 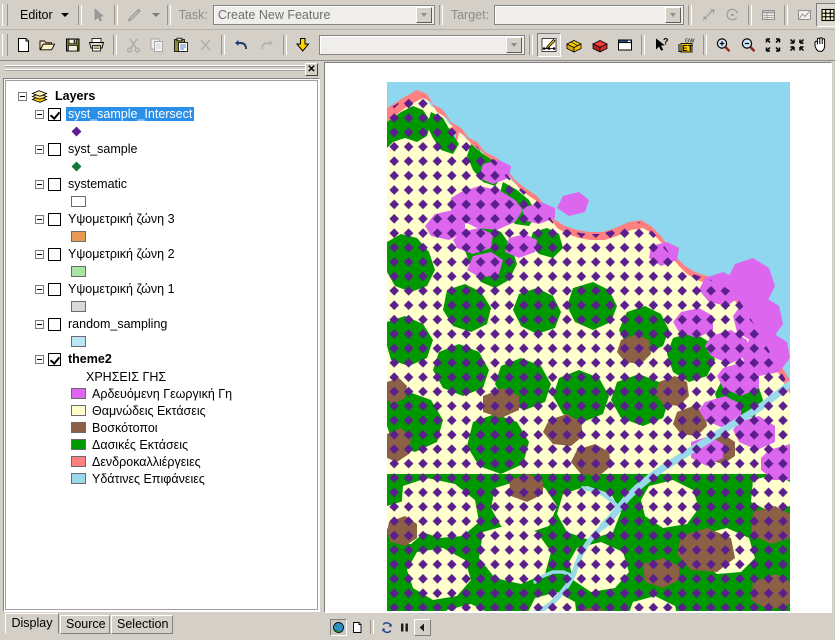 What do you see at coordinates (32, 623) in the screenshot?
I see `tab-display: Display` at bounding box center [32, 623].